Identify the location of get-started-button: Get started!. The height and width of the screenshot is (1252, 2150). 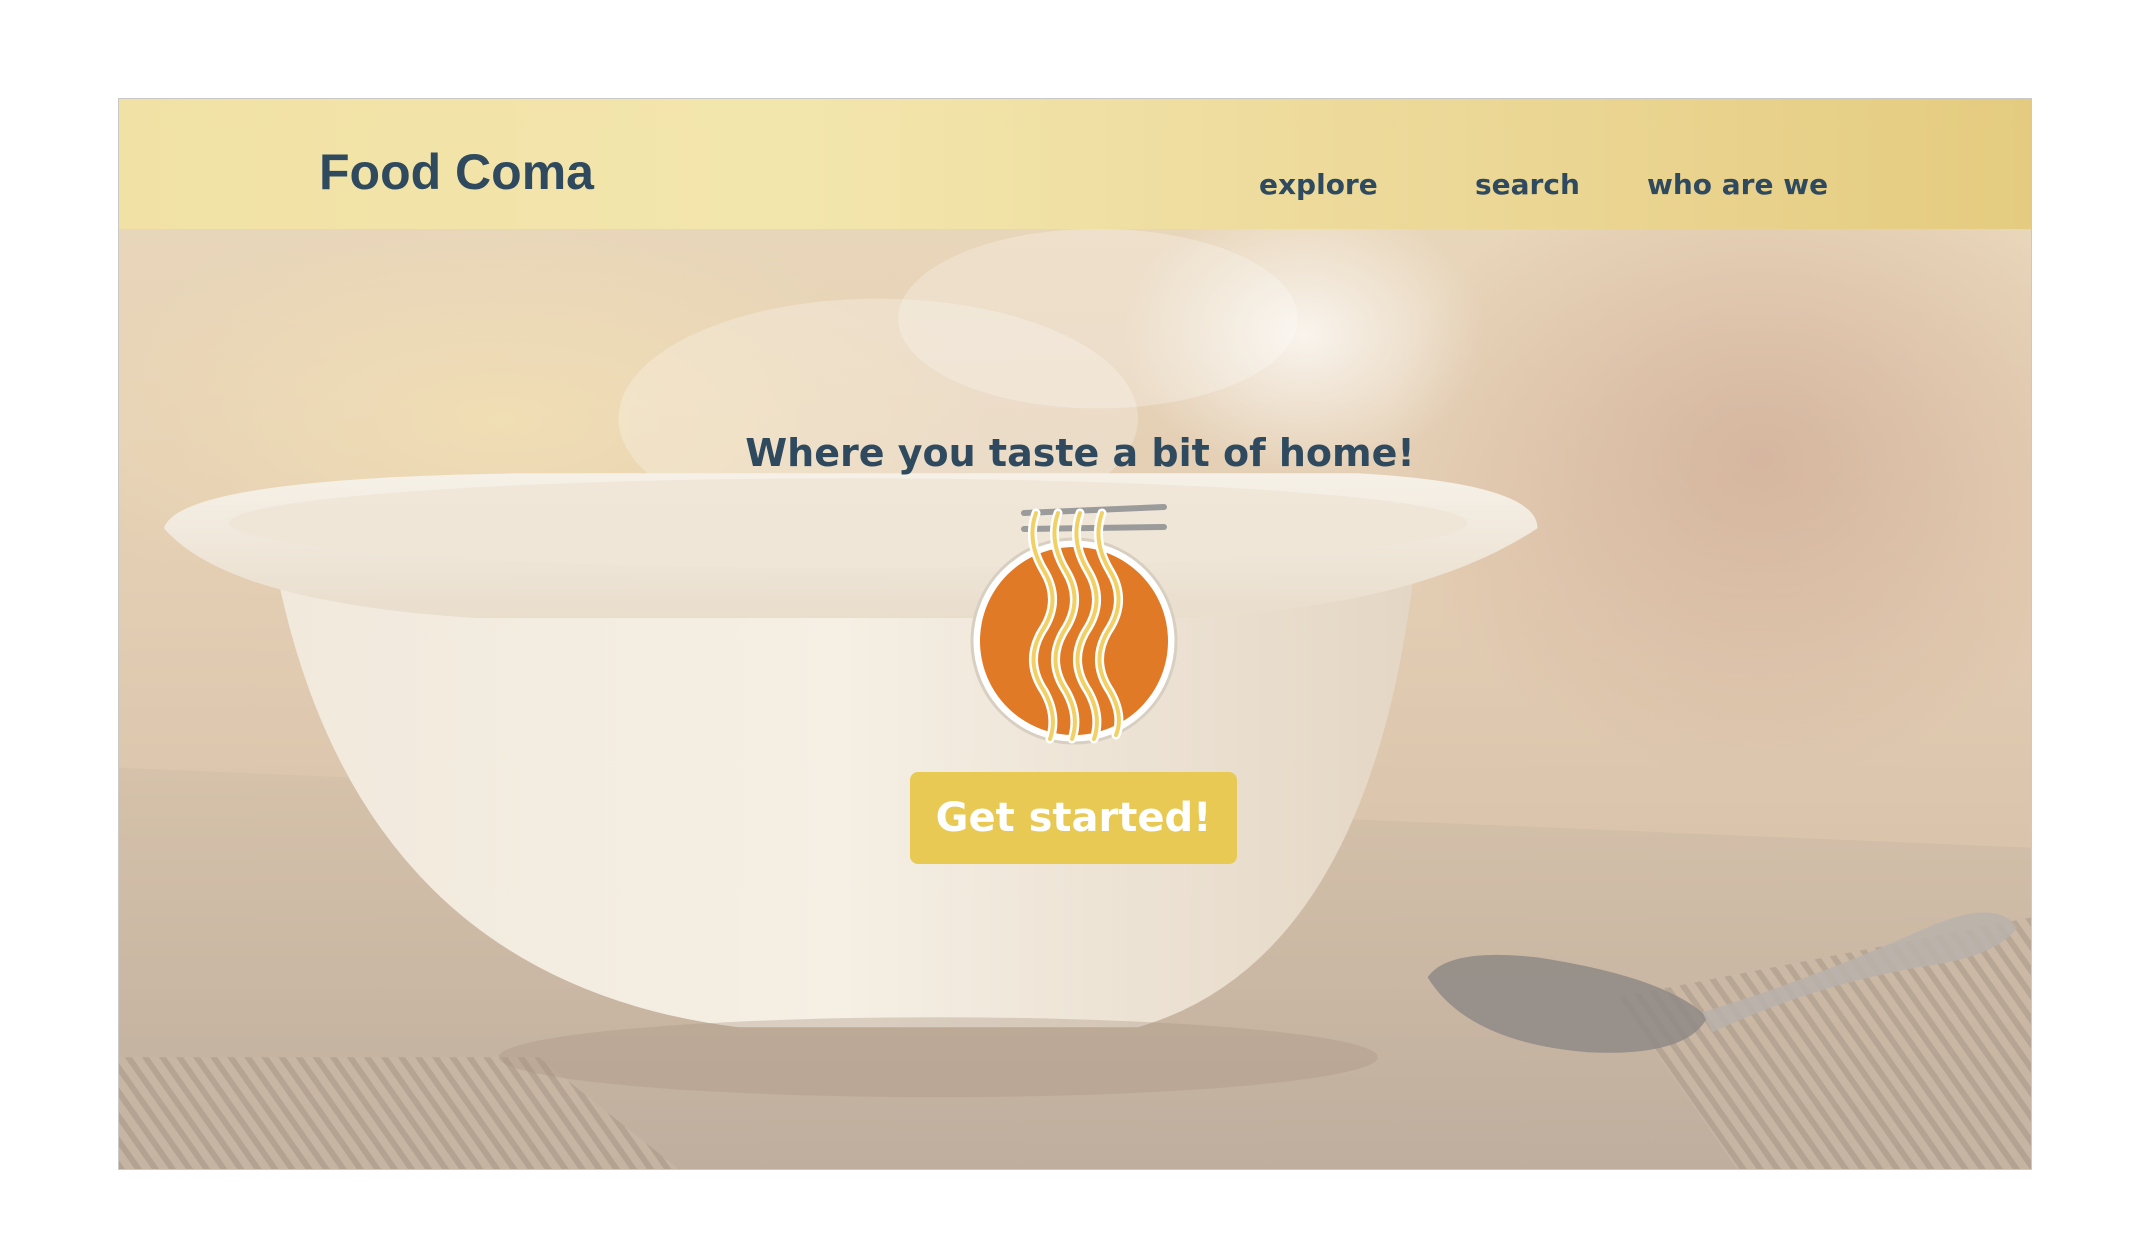
(1073, 818).